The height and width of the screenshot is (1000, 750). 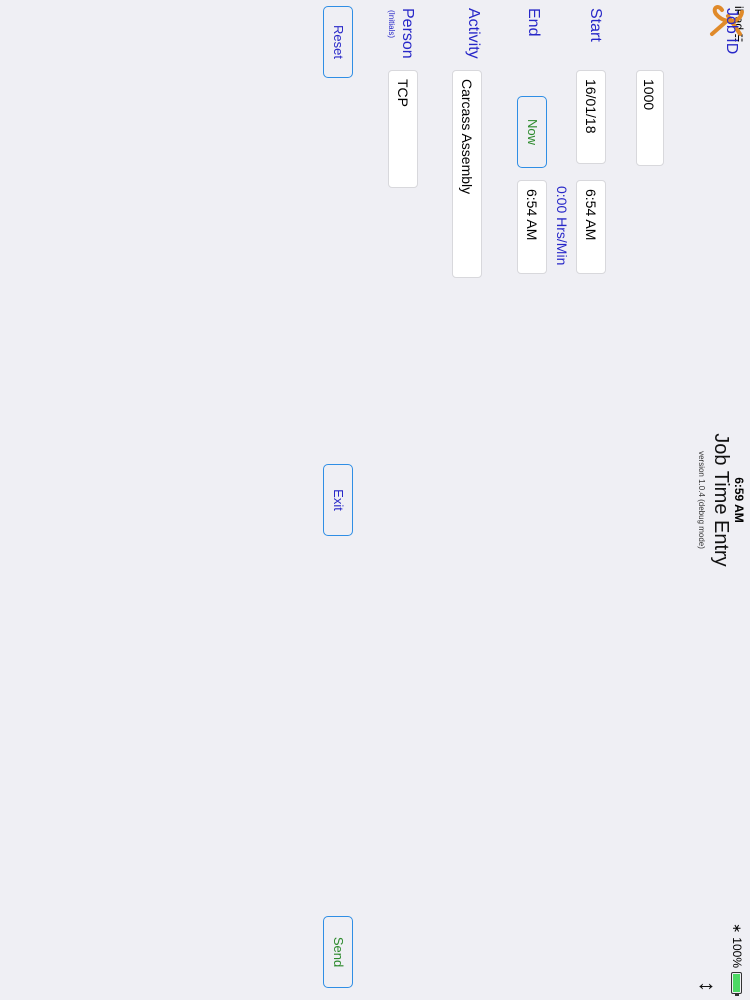 What do you see at coordinates (403, 129) in the screenshot?
I see `person-field: TCP` at bounding box center [403, 129].